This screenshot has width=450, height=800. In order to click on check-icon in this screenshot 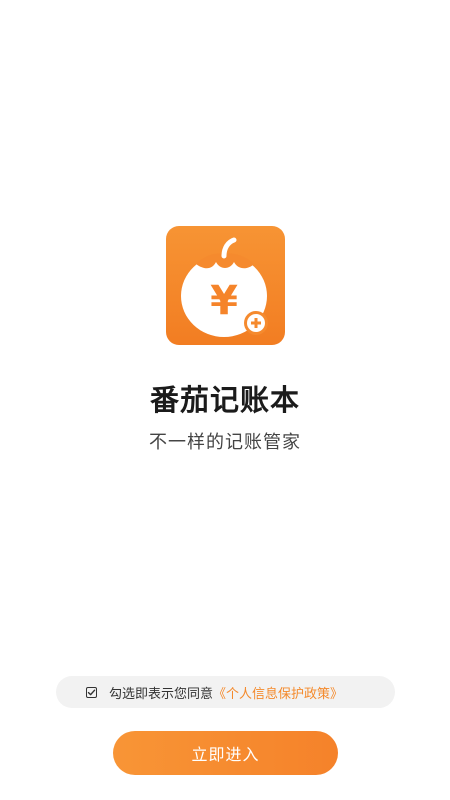, I will do `click(91, 692)`.